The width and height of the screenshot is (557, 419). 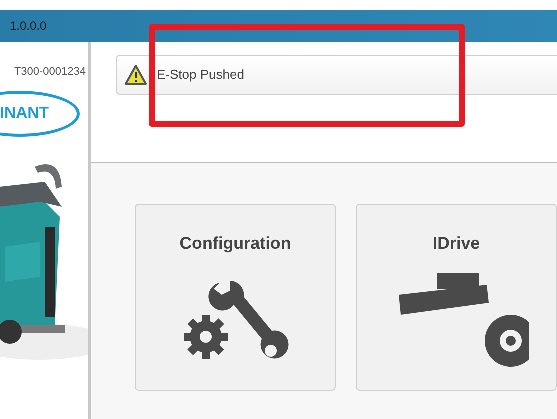 I want to click on brand-logo: INANT, so click(x=24, y=114).